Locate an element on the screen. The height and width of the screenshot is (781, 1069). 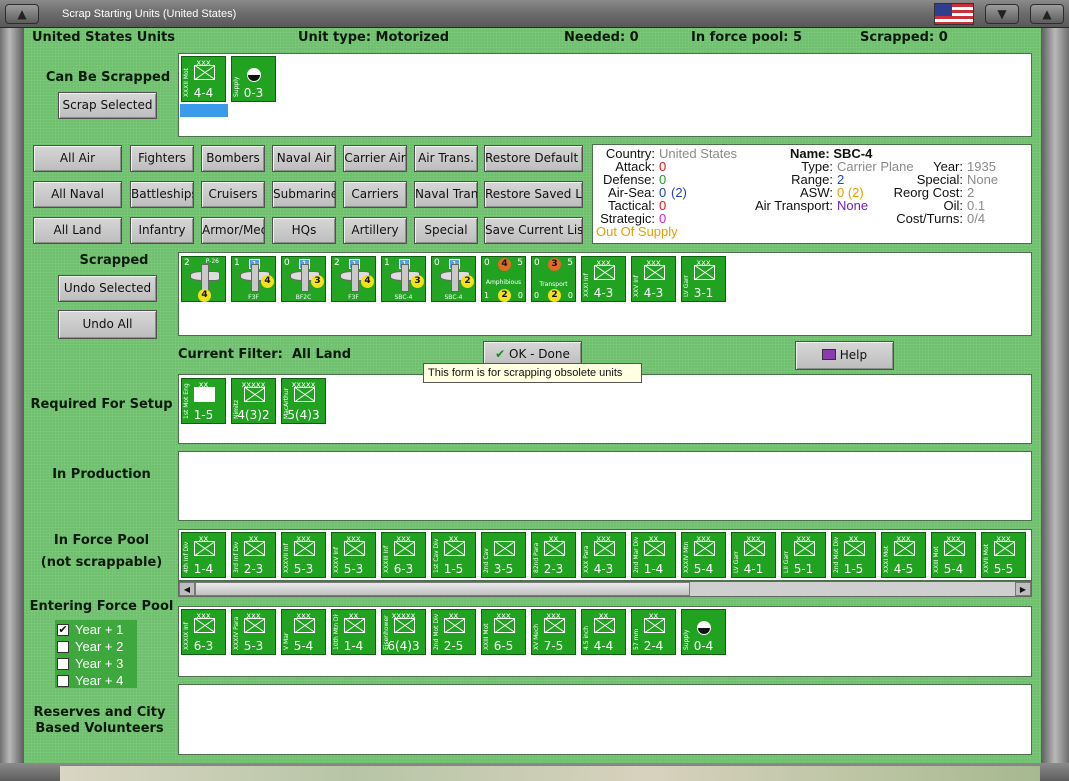
filter-battleships: Battleships is located at coordinates (162, 194).